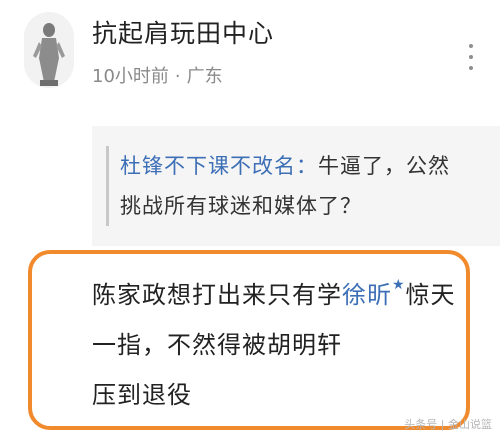  Describe the element at coordinates (399, 285) in the screenshot. I see `star-badge-icon: ★` at that location.